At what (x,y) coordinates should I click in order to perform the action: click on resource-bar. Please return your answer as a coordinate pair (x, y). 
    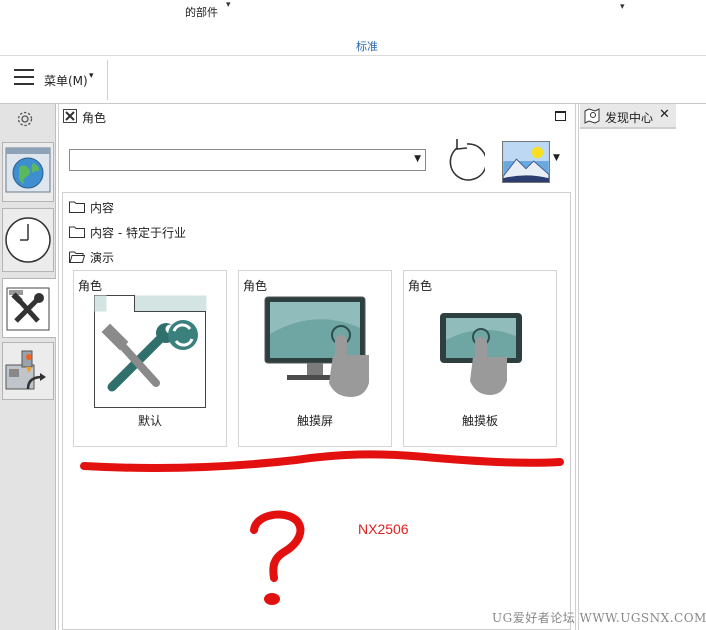
    Looking at the image, I should click on (28, 367).